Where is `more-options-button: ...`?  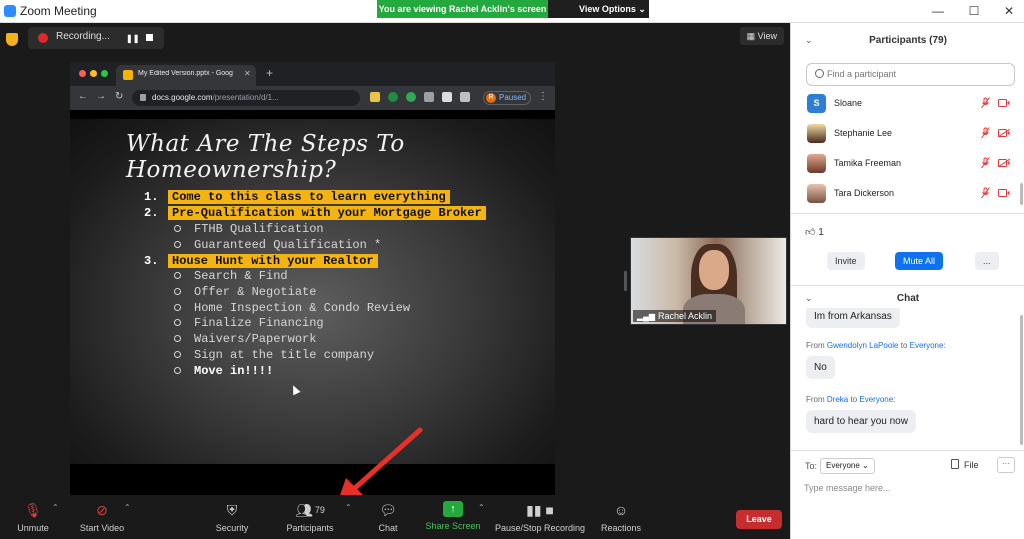 more-options-button: ... is located at coordinates (987, 261).